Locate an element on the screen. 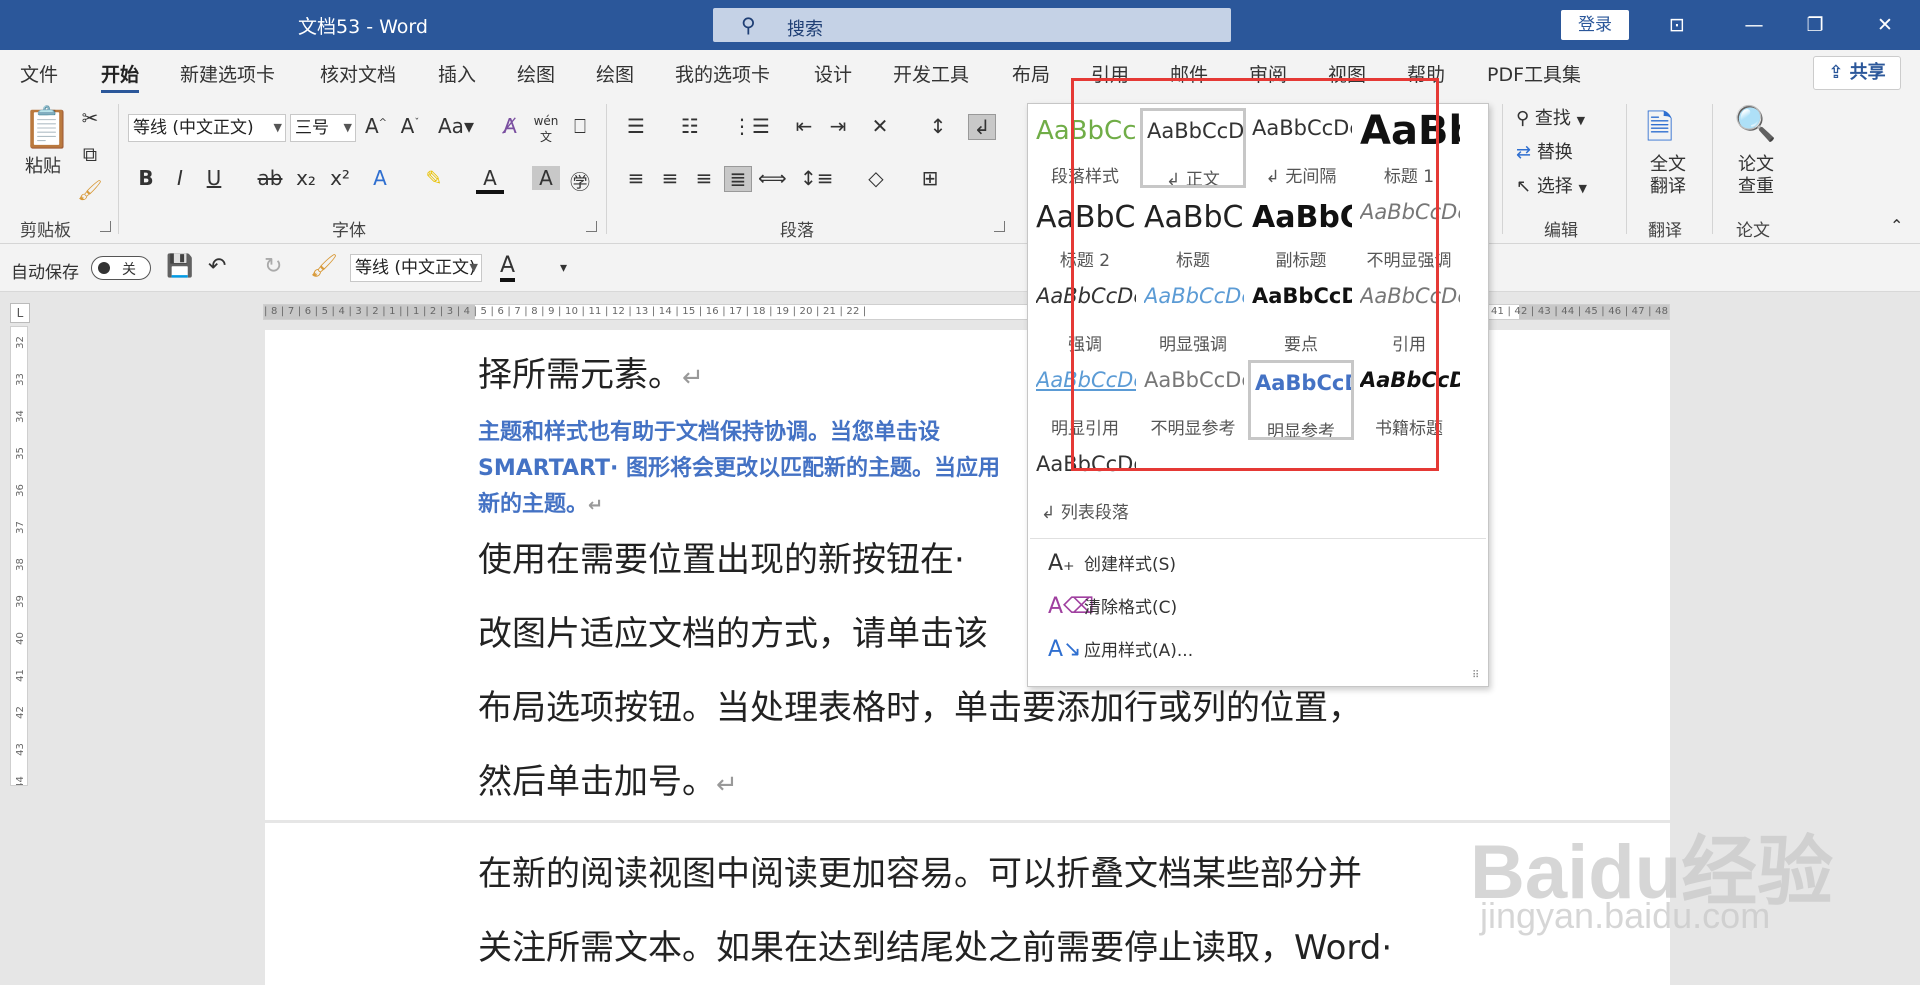 This screenshot has height=985, width=1920. tab-layout: 布局 is located at coordinates (1031, 73).